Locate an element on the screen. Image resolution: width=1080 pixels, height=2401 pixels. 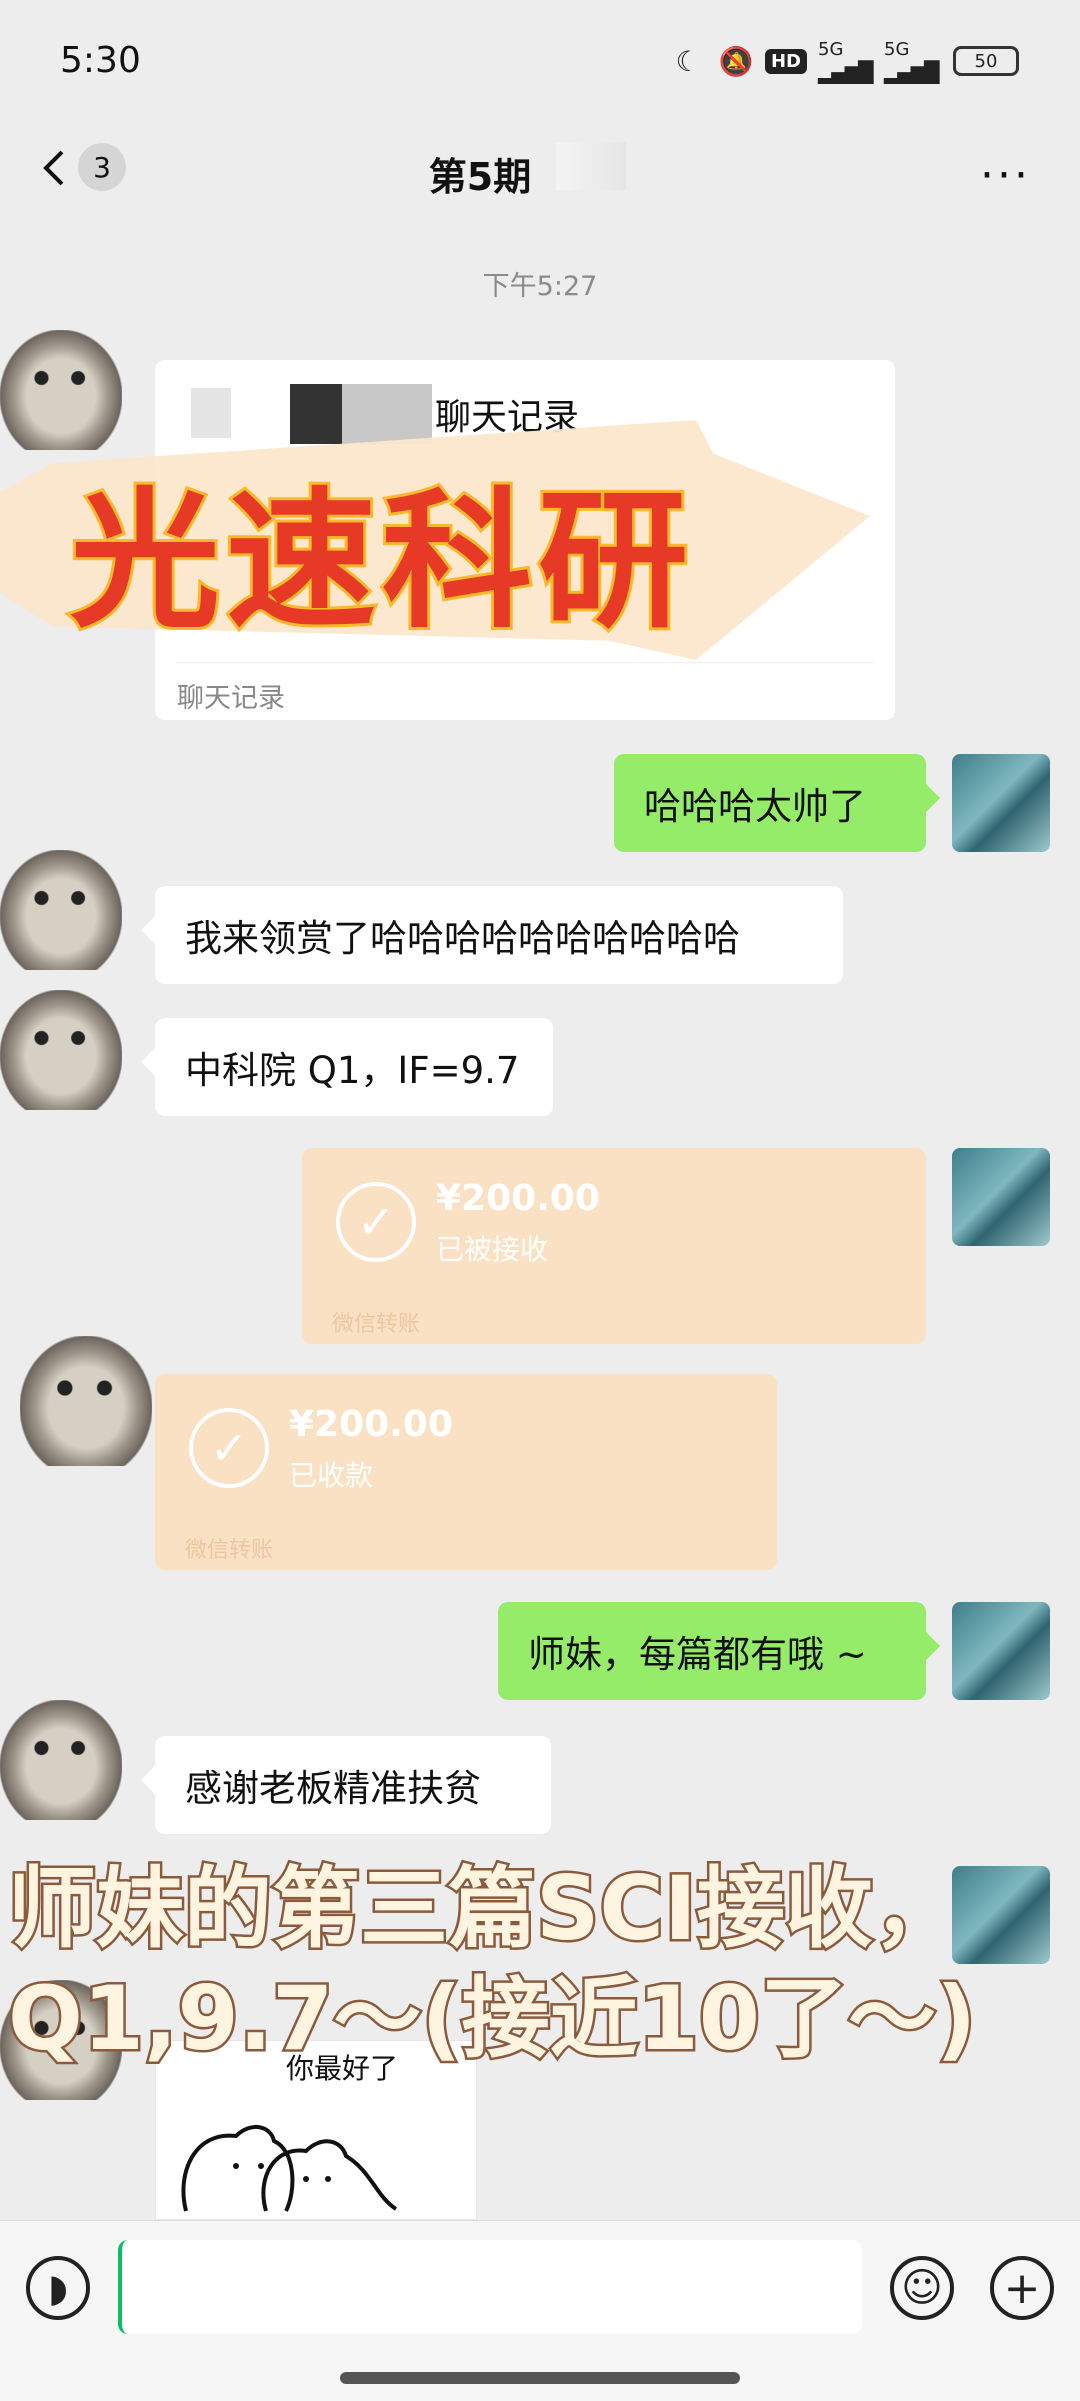
transfer-status: 已被接收 is located at coordinates (492, 1249).